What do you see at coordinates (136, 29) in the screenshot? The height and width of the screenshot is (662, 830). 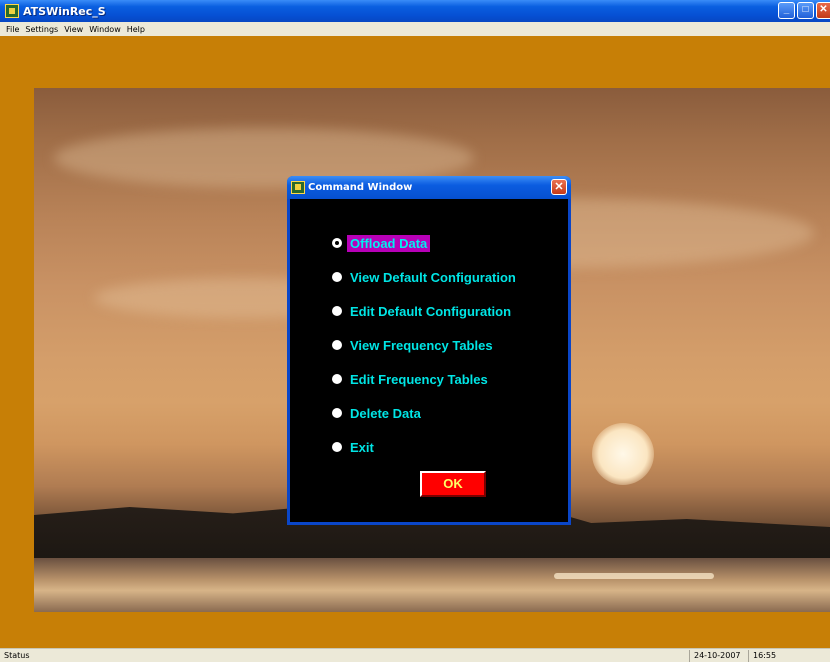 I see `menu-help: Help` at bounding box center [136, 29].